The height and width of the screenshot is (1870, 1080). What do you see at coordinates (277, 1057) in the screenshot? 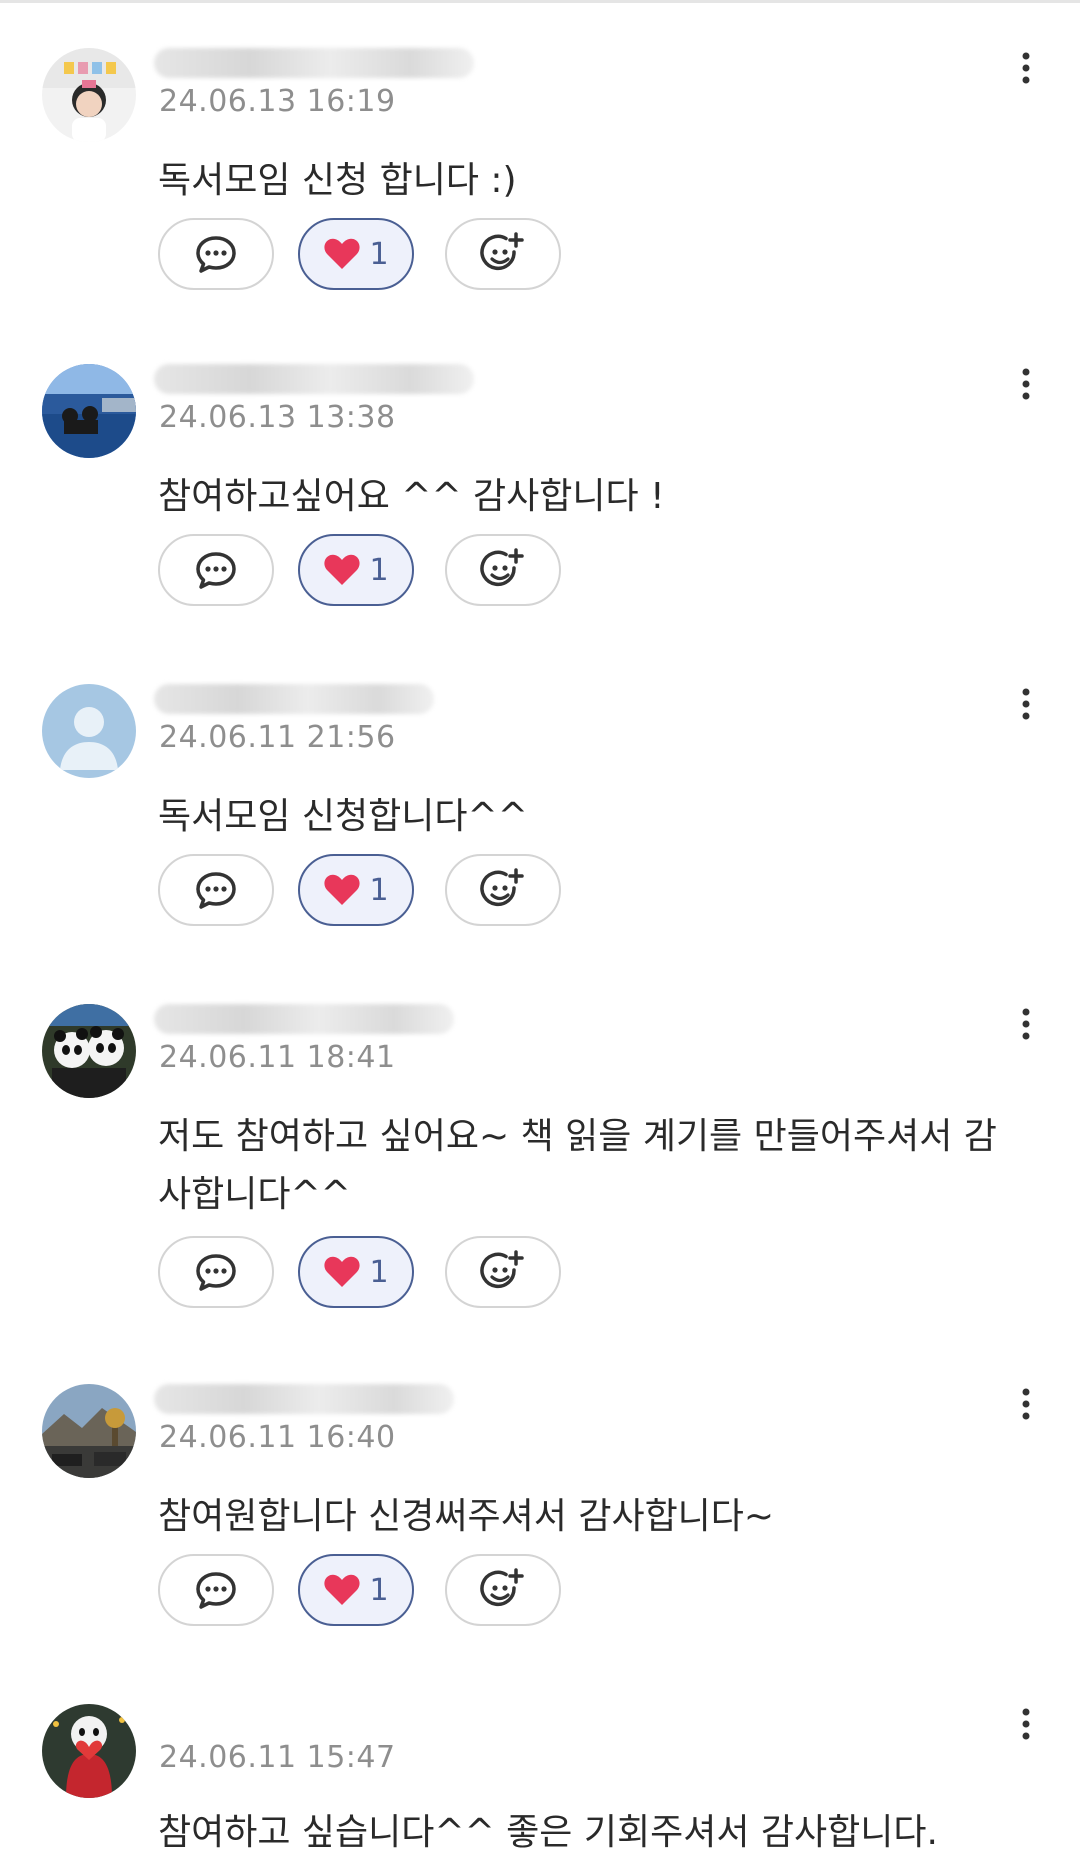
I see `comment-date: 24.06.11 18:41` at bounding box center [277, 1057].